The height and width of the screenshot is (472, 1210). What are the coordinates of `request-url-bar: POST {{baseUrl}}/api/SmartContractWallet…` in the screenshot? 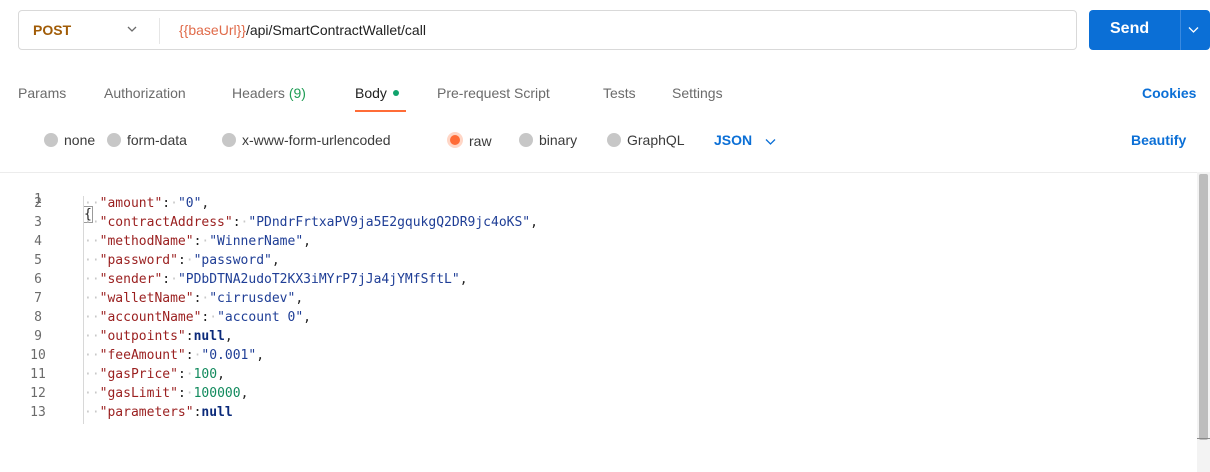 It's located at (547, 30).